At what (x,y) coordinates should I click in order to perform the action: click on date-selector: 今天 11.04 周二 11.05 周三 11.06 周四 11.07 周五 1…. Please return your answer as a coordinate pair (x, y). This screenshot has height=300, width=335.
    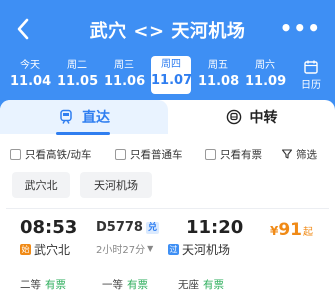
    Looking at the image, I should click on (146, 75).